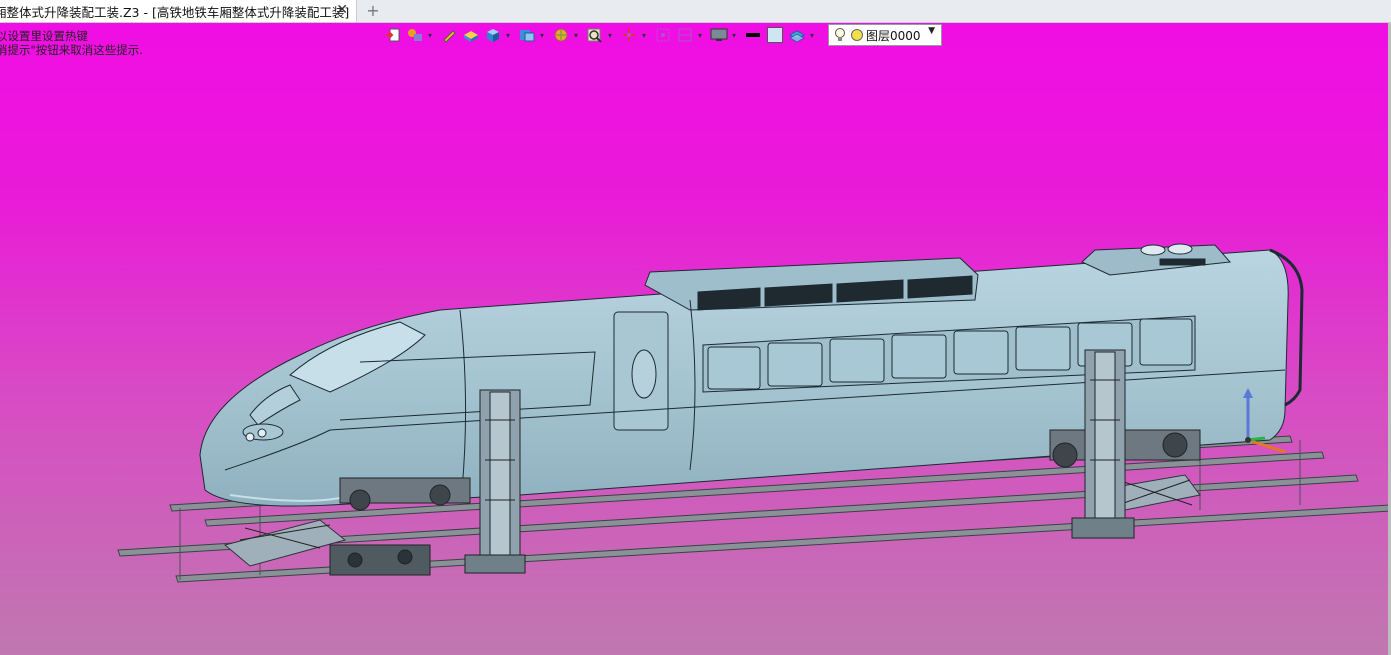 Image resolution: width=1391 pixels, height=655 pixels. I want to click on layer-color-icon, so click(857, 35).